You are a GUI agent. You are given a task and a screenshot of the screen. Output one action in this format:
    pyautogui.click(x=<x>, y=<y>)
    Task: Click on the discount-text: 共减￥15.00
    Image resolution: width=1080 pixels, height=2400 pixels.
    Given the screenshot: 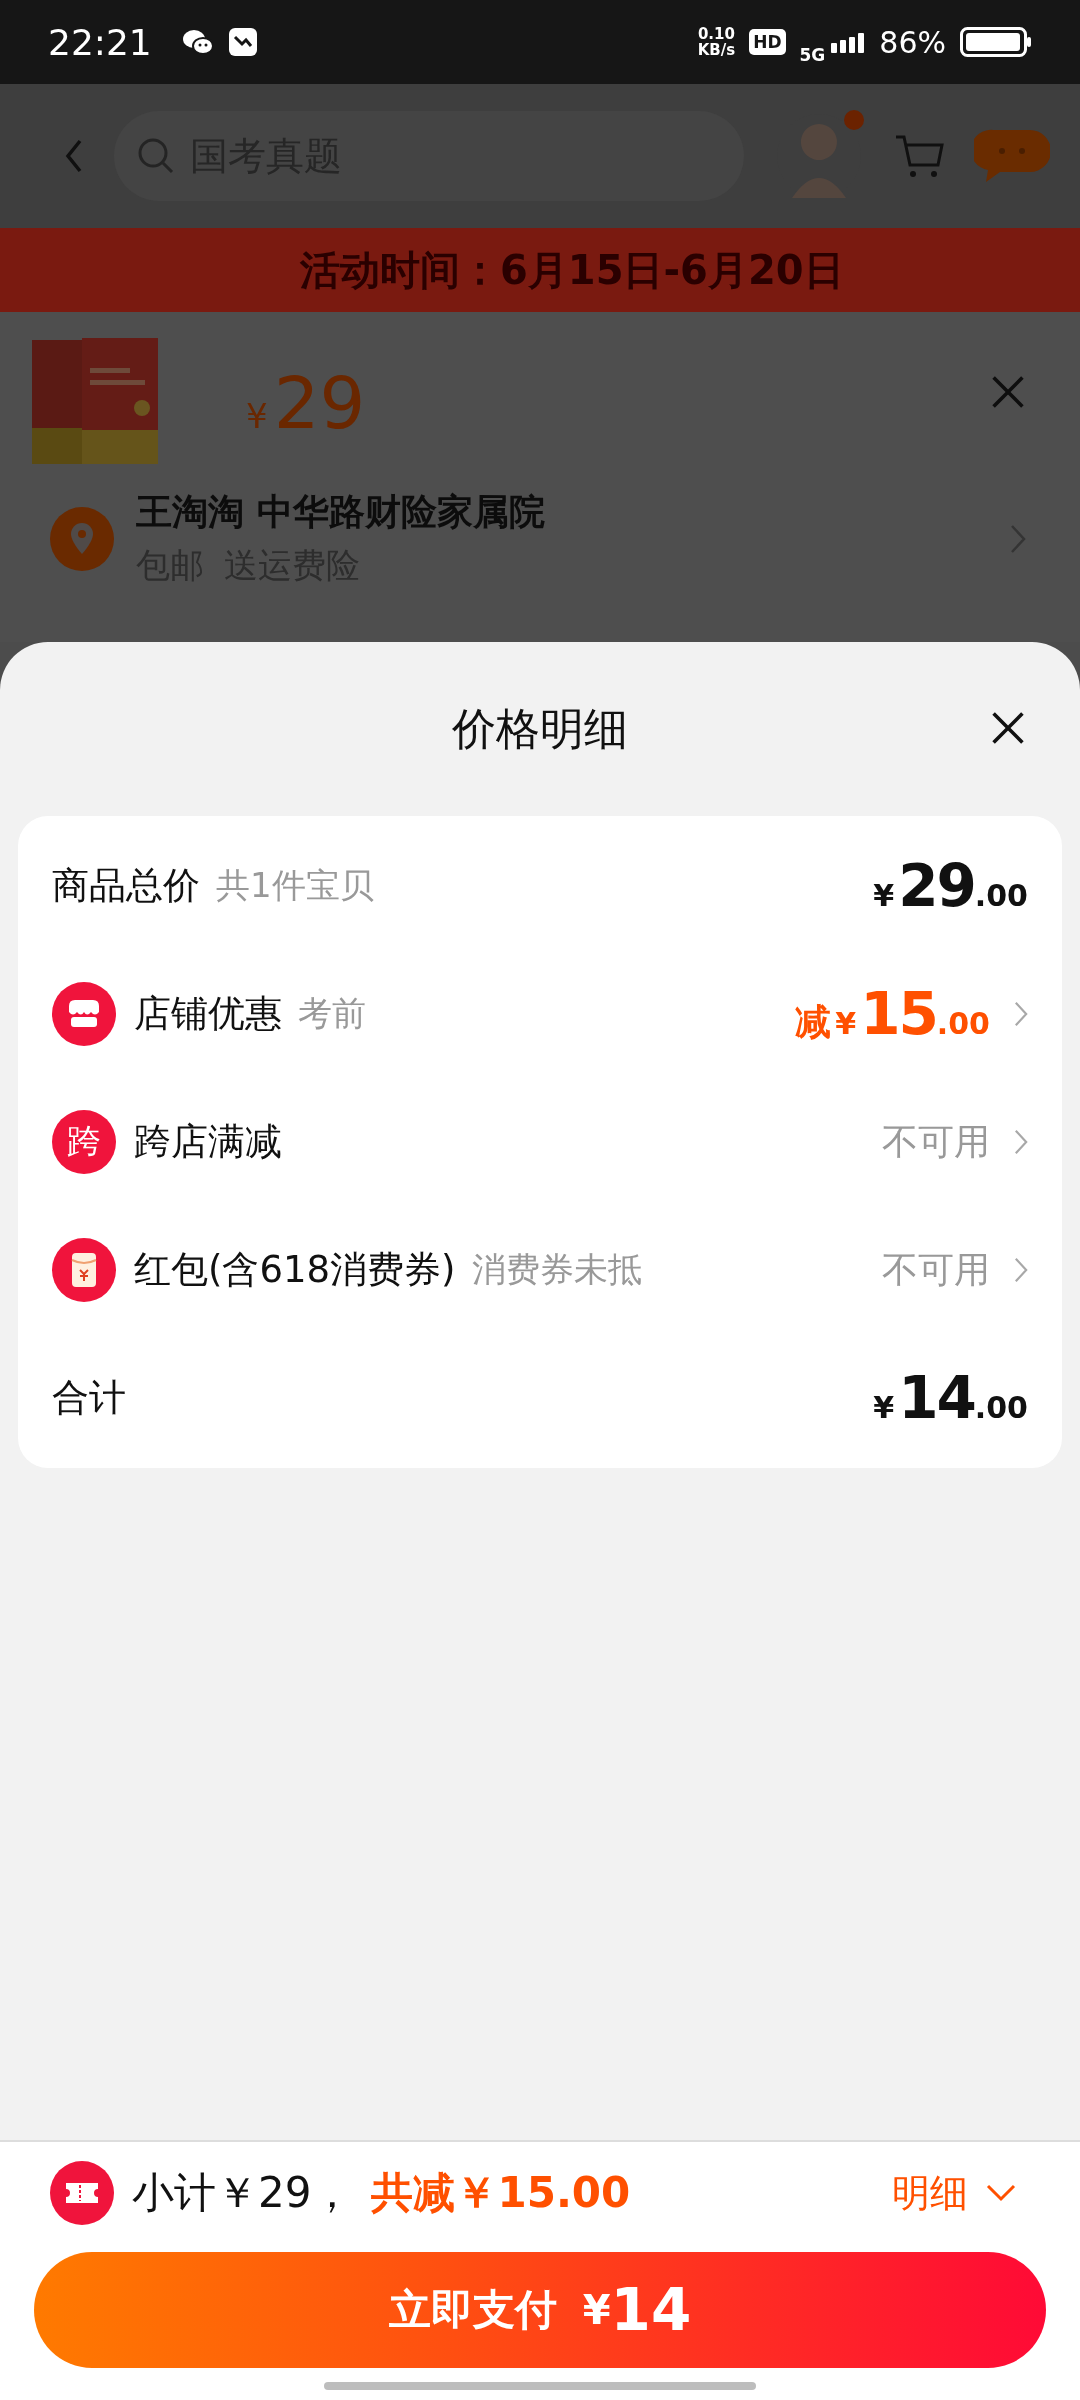 What is the action you would take?
    pyautogui.click(x=501, y=2193)
    